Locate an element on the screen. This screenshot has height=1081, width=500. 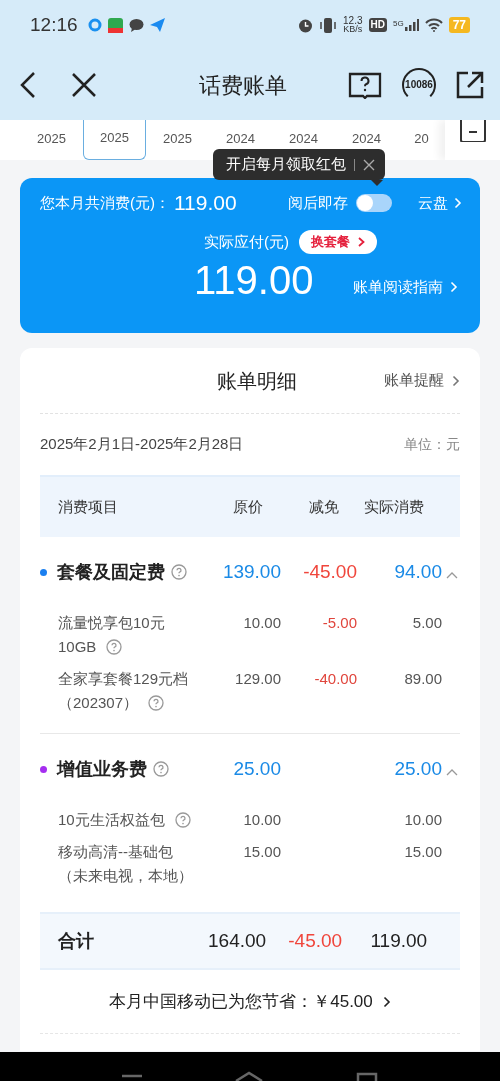
send-icon is located at coordinates (157, 25).